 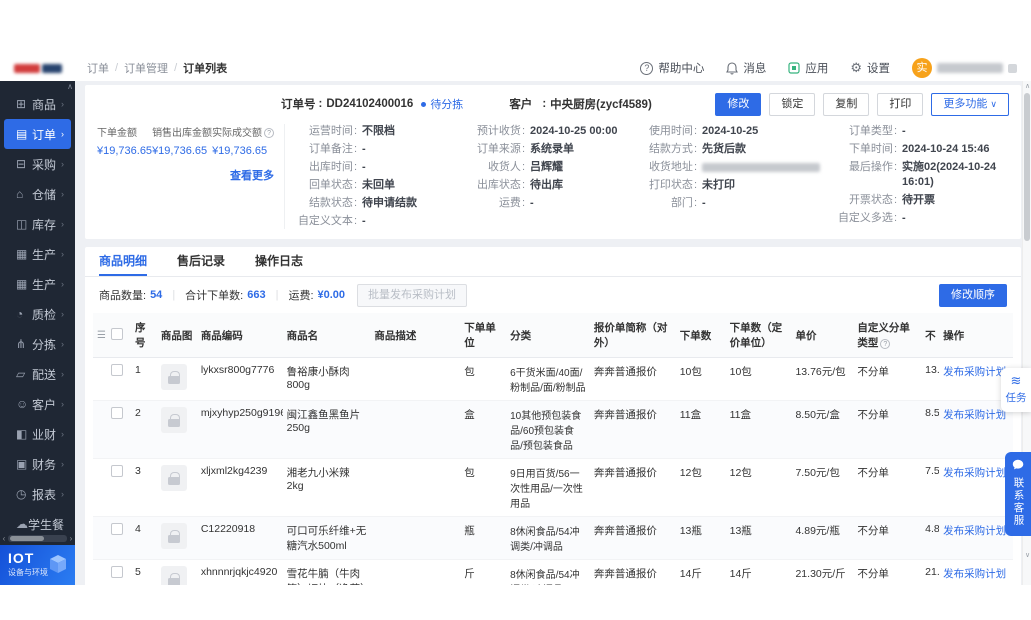 I want to click on scroll-left-icon: ‹, so click(x=4, y=538).